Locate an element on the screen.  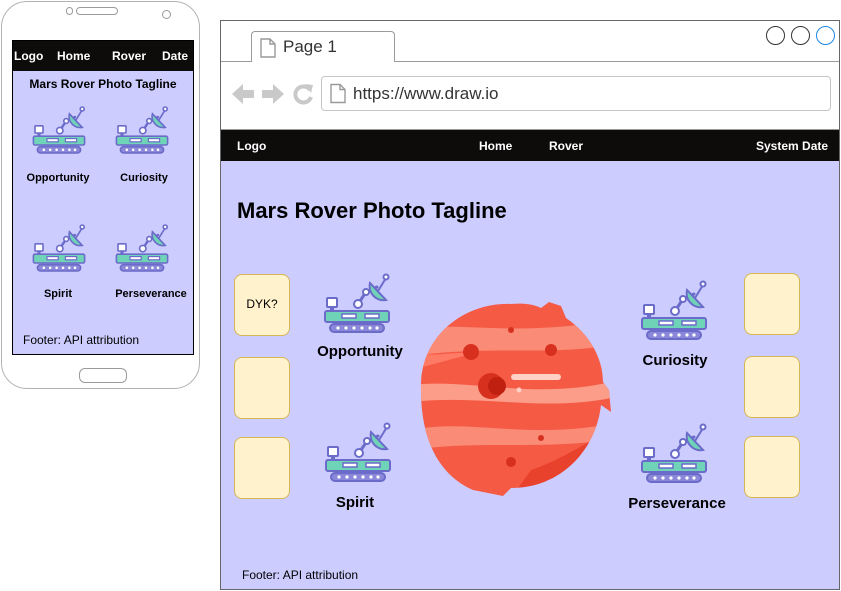
page-title: Mars Rover Photo Tagline is located at coordinates (372, 210).